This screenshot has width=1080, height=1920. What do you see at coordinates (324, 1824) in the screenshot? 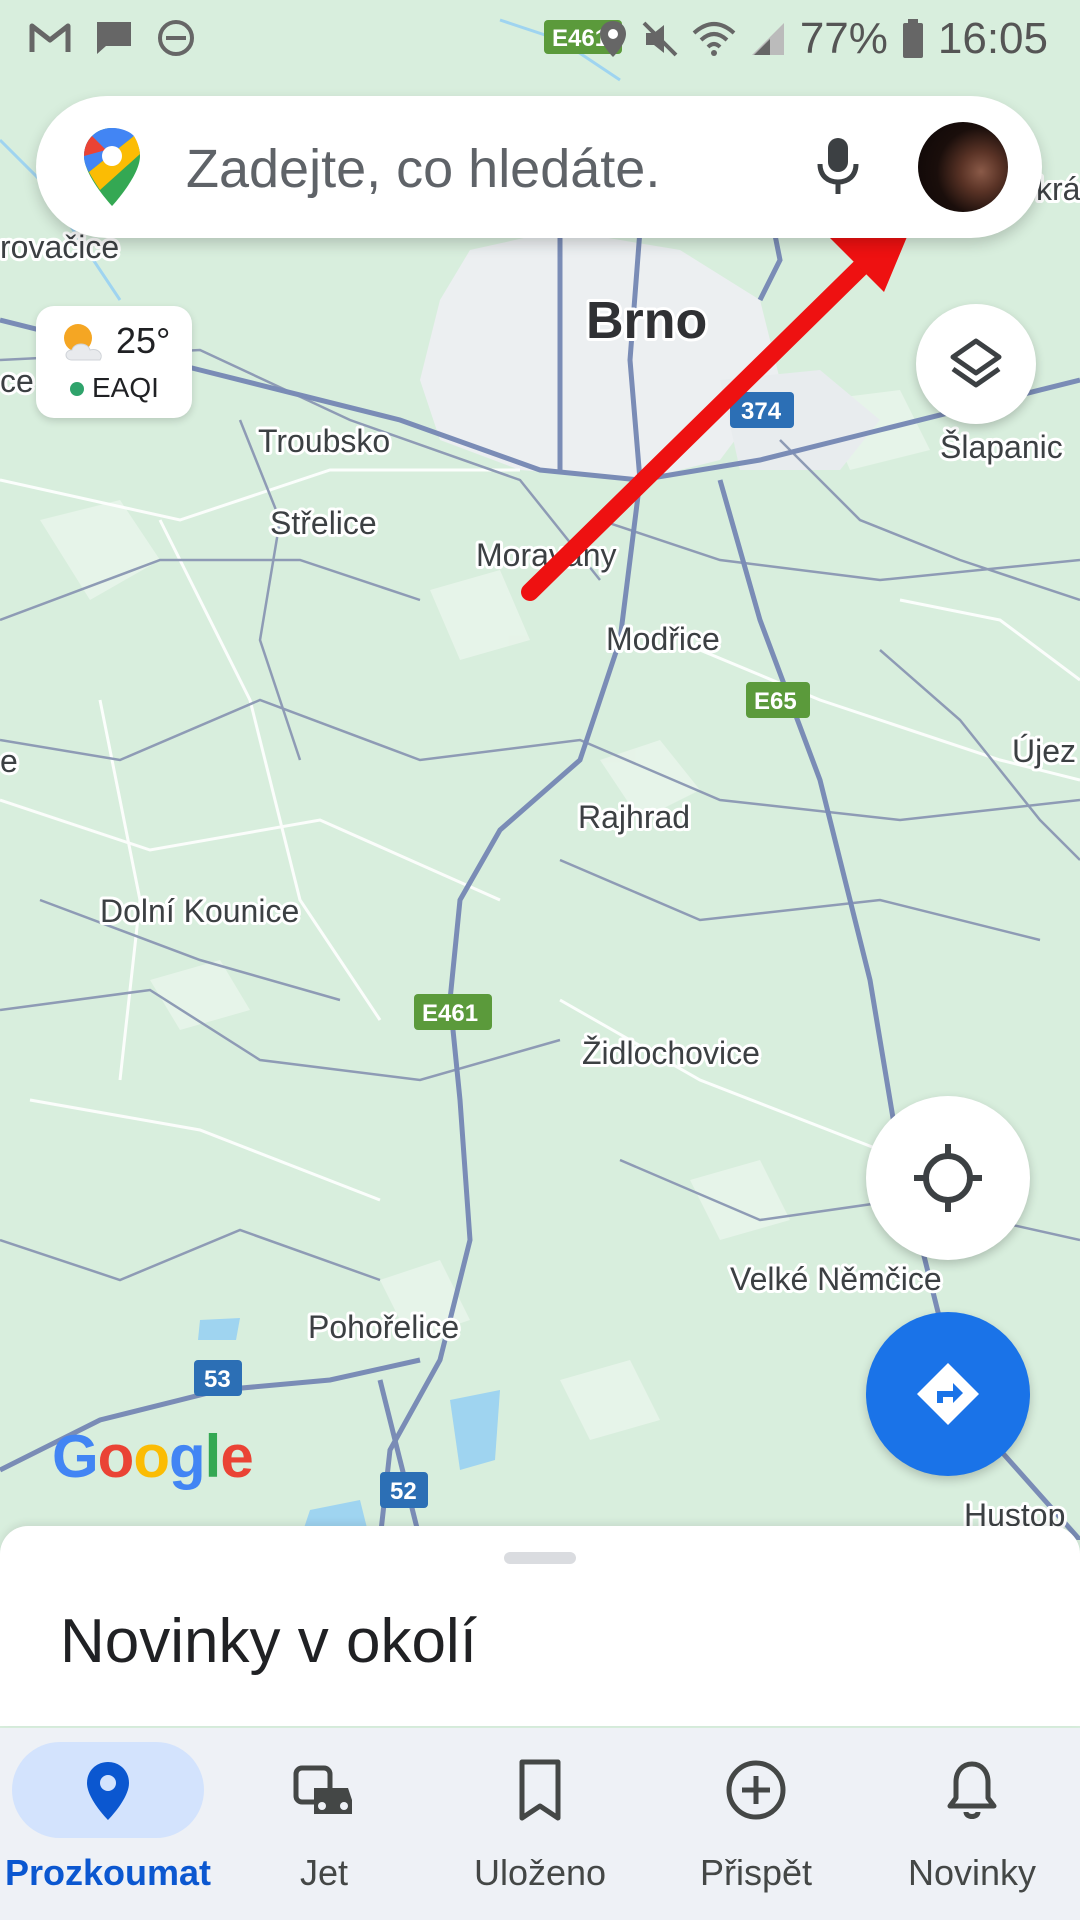
I see `nav-item-go: Jet` at bounding box center [324, 1824].